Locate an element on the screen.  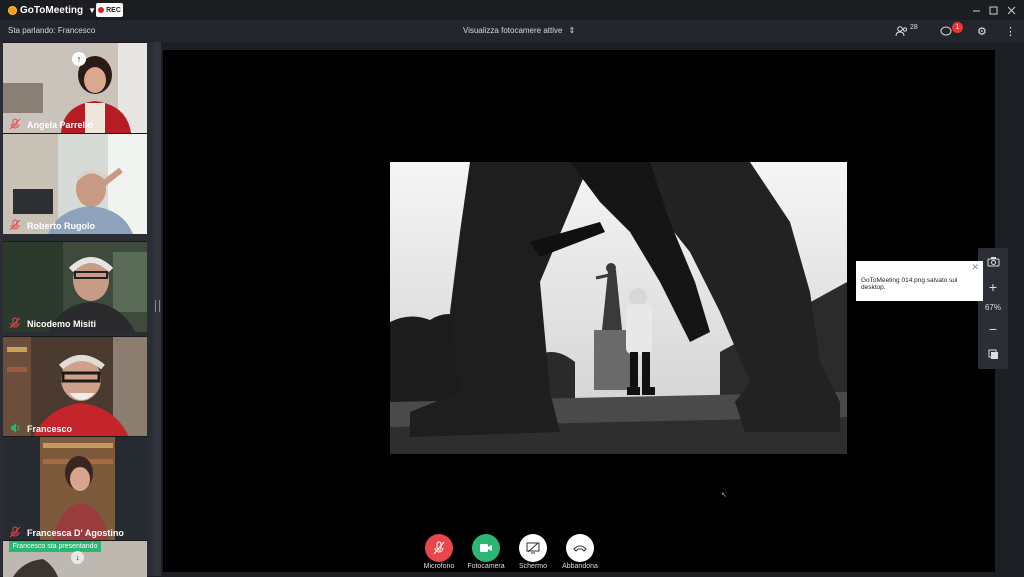
screen-share-off-icon is located at coordinates (533, 548).